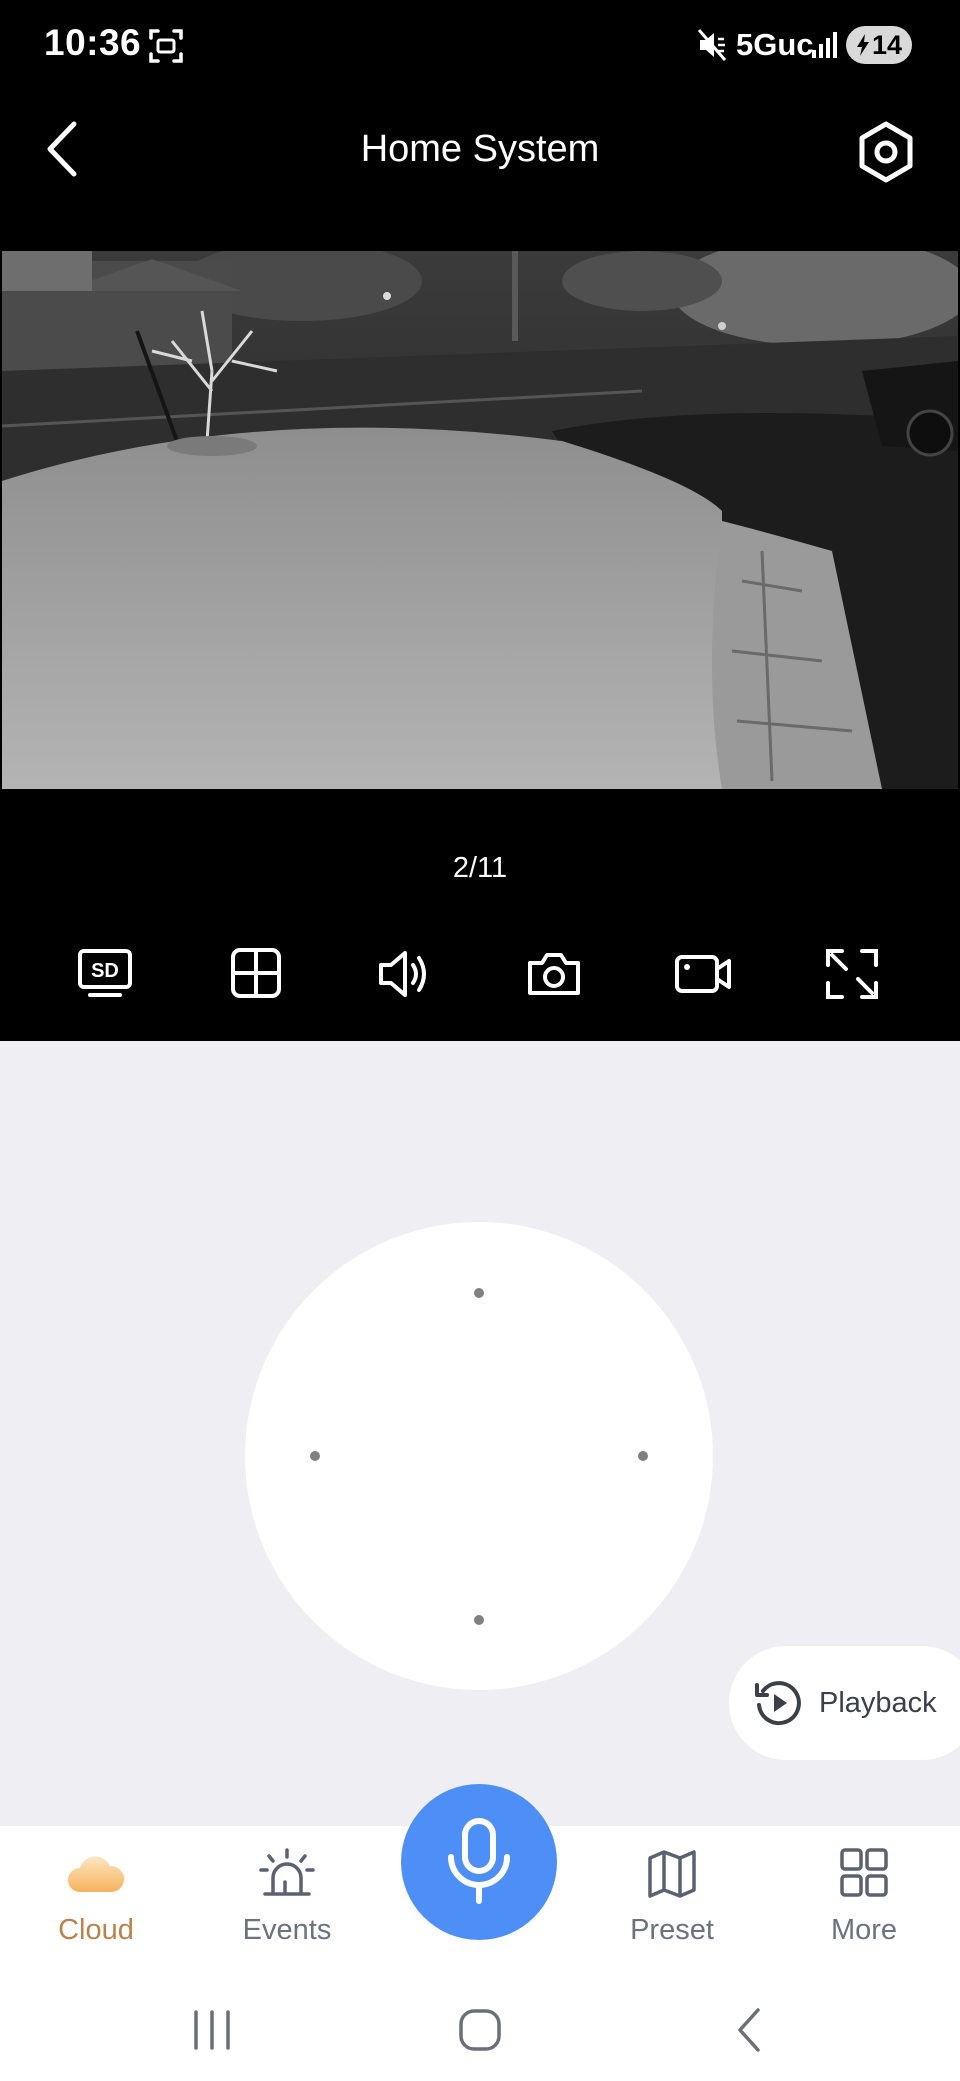 Image resolution: width=960 pixels, height=2081 pixels. I want to click on nav-events-label: Events, so click(287, 1930).